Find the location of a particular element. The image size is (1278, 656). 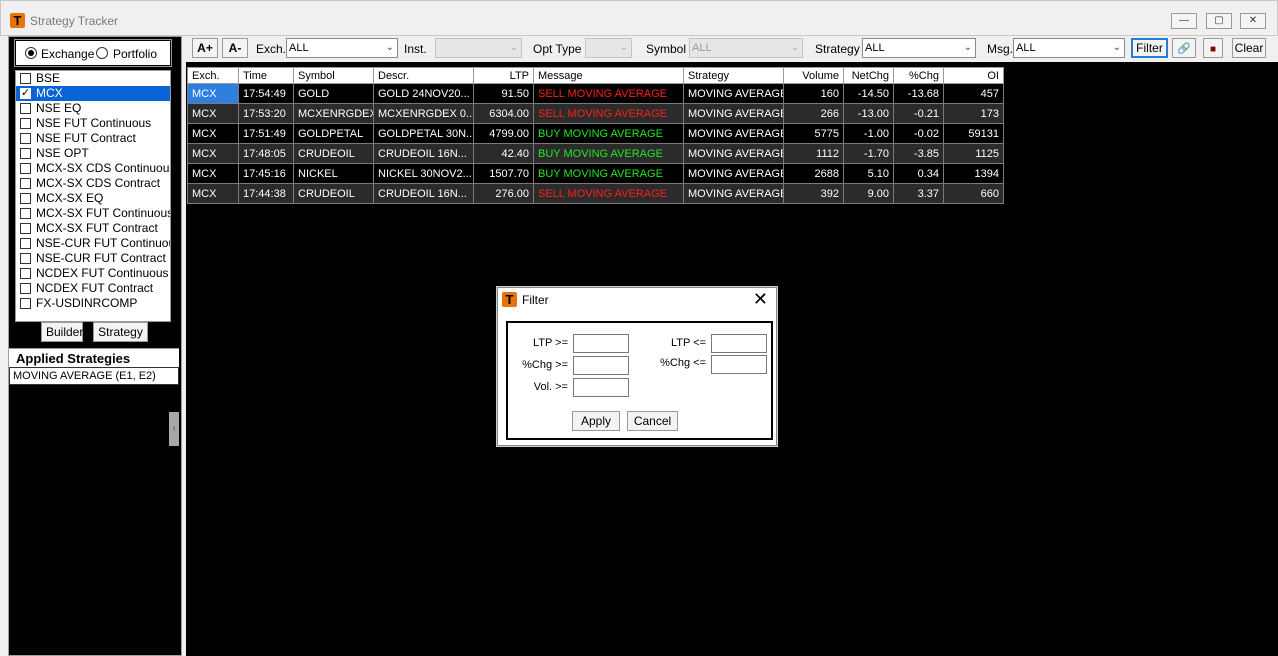

exch-value: ALL is located at coordinates (299, 48).